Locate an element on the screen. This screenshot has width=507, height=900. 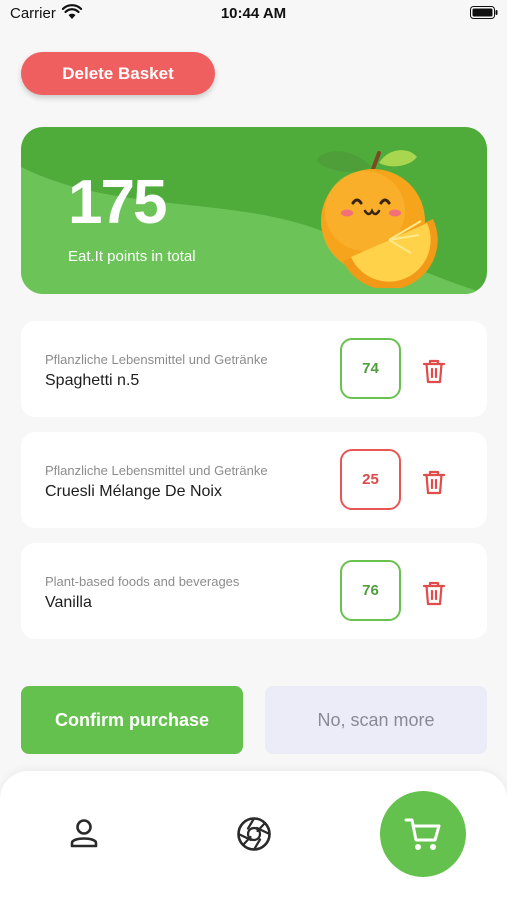
profile-icon is located at coordinates (84, 834).